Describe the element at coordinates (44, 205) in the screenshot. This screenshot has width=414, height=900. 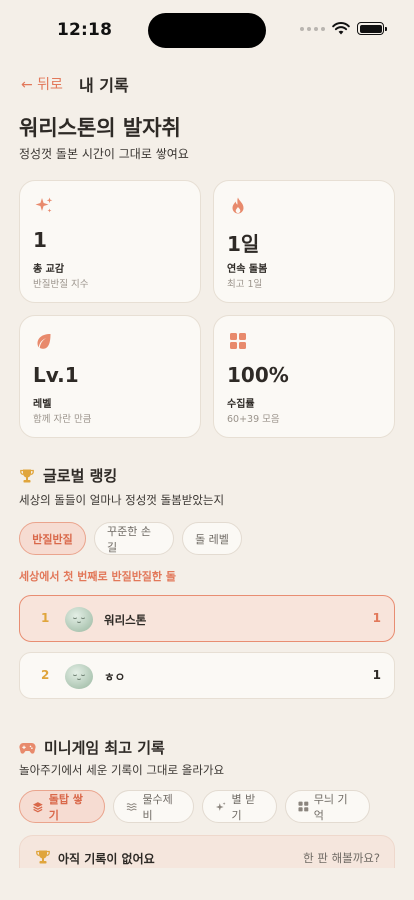
I see `sparkle-icon` at that location.